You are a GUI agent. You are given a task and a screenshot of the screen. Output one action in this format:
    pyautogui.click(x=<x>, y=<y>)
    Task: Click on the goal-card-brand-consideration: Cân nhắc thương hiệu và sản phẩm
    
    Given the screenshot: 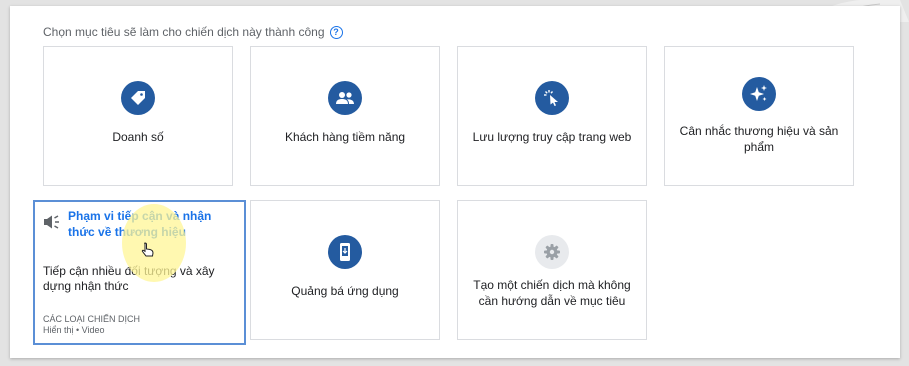 What is the action you would take?
    pyautogui.click(x=759, y=116)
    